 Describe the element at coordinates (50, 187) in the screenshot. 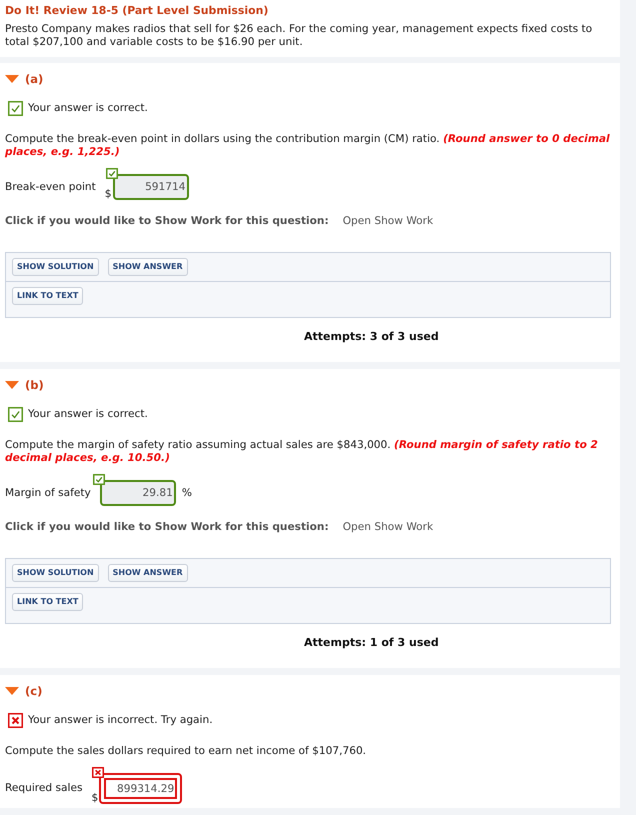

I see `field-label: Break-even point` at that location.